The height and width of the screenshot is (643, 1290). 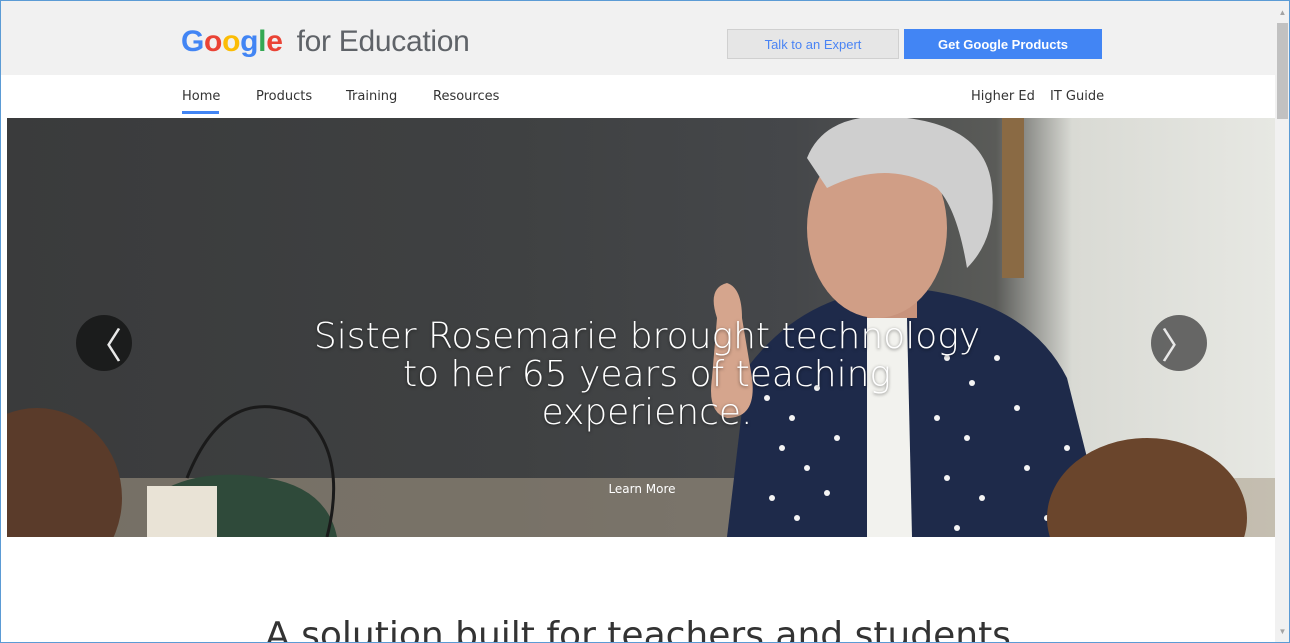 I want to click on nav-item-it-guide: IT Guide, so click(x=1077, y=96).